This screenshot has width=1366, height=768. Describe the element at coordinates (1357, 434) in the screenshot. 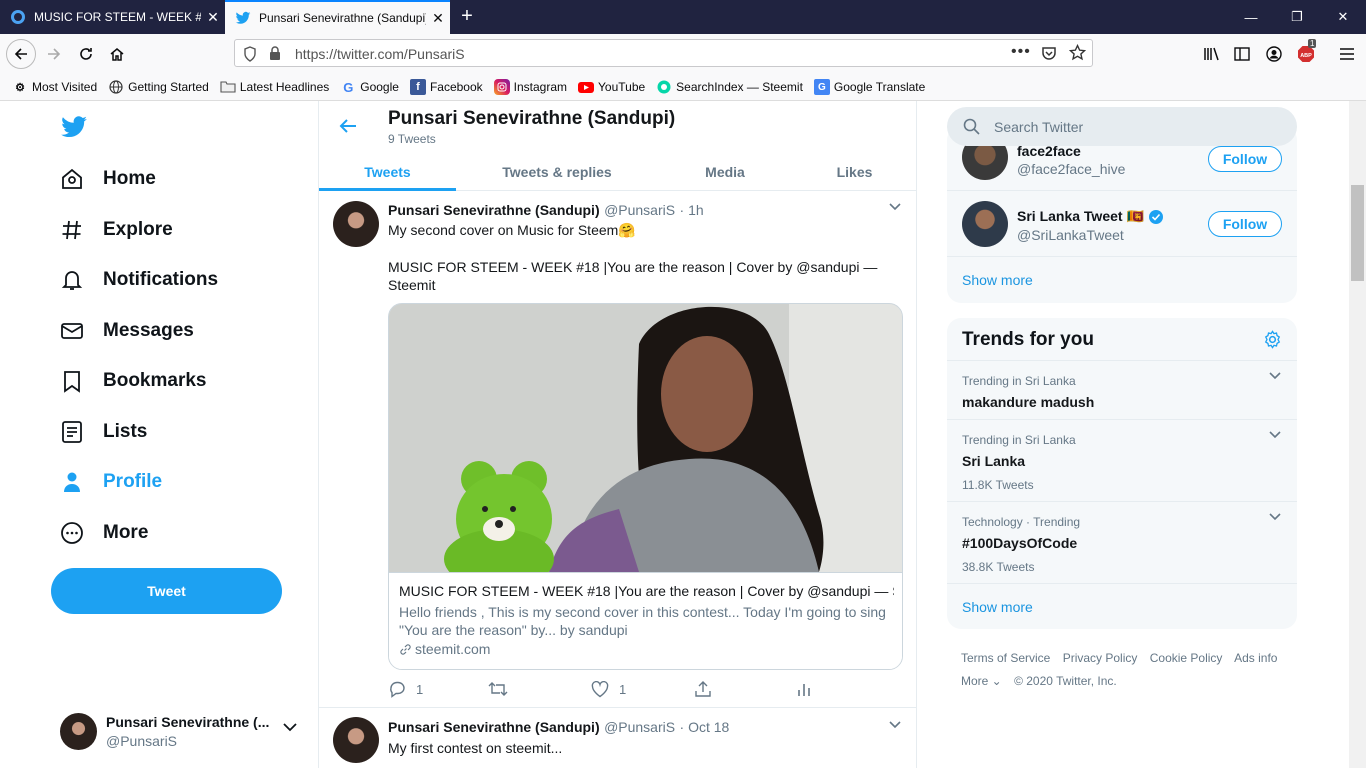

I see `page-scrollbar` at that location.